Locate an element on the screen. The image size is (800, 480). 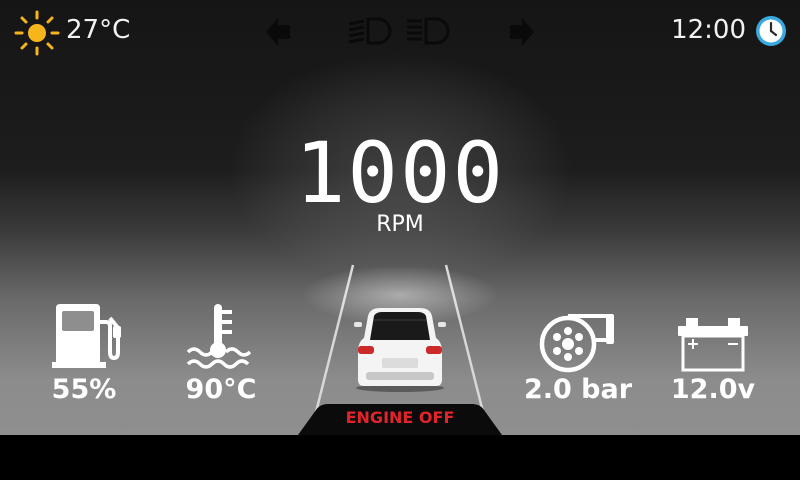
engine-status-text: ENGINE OFF is located at coordinates (400, 417).